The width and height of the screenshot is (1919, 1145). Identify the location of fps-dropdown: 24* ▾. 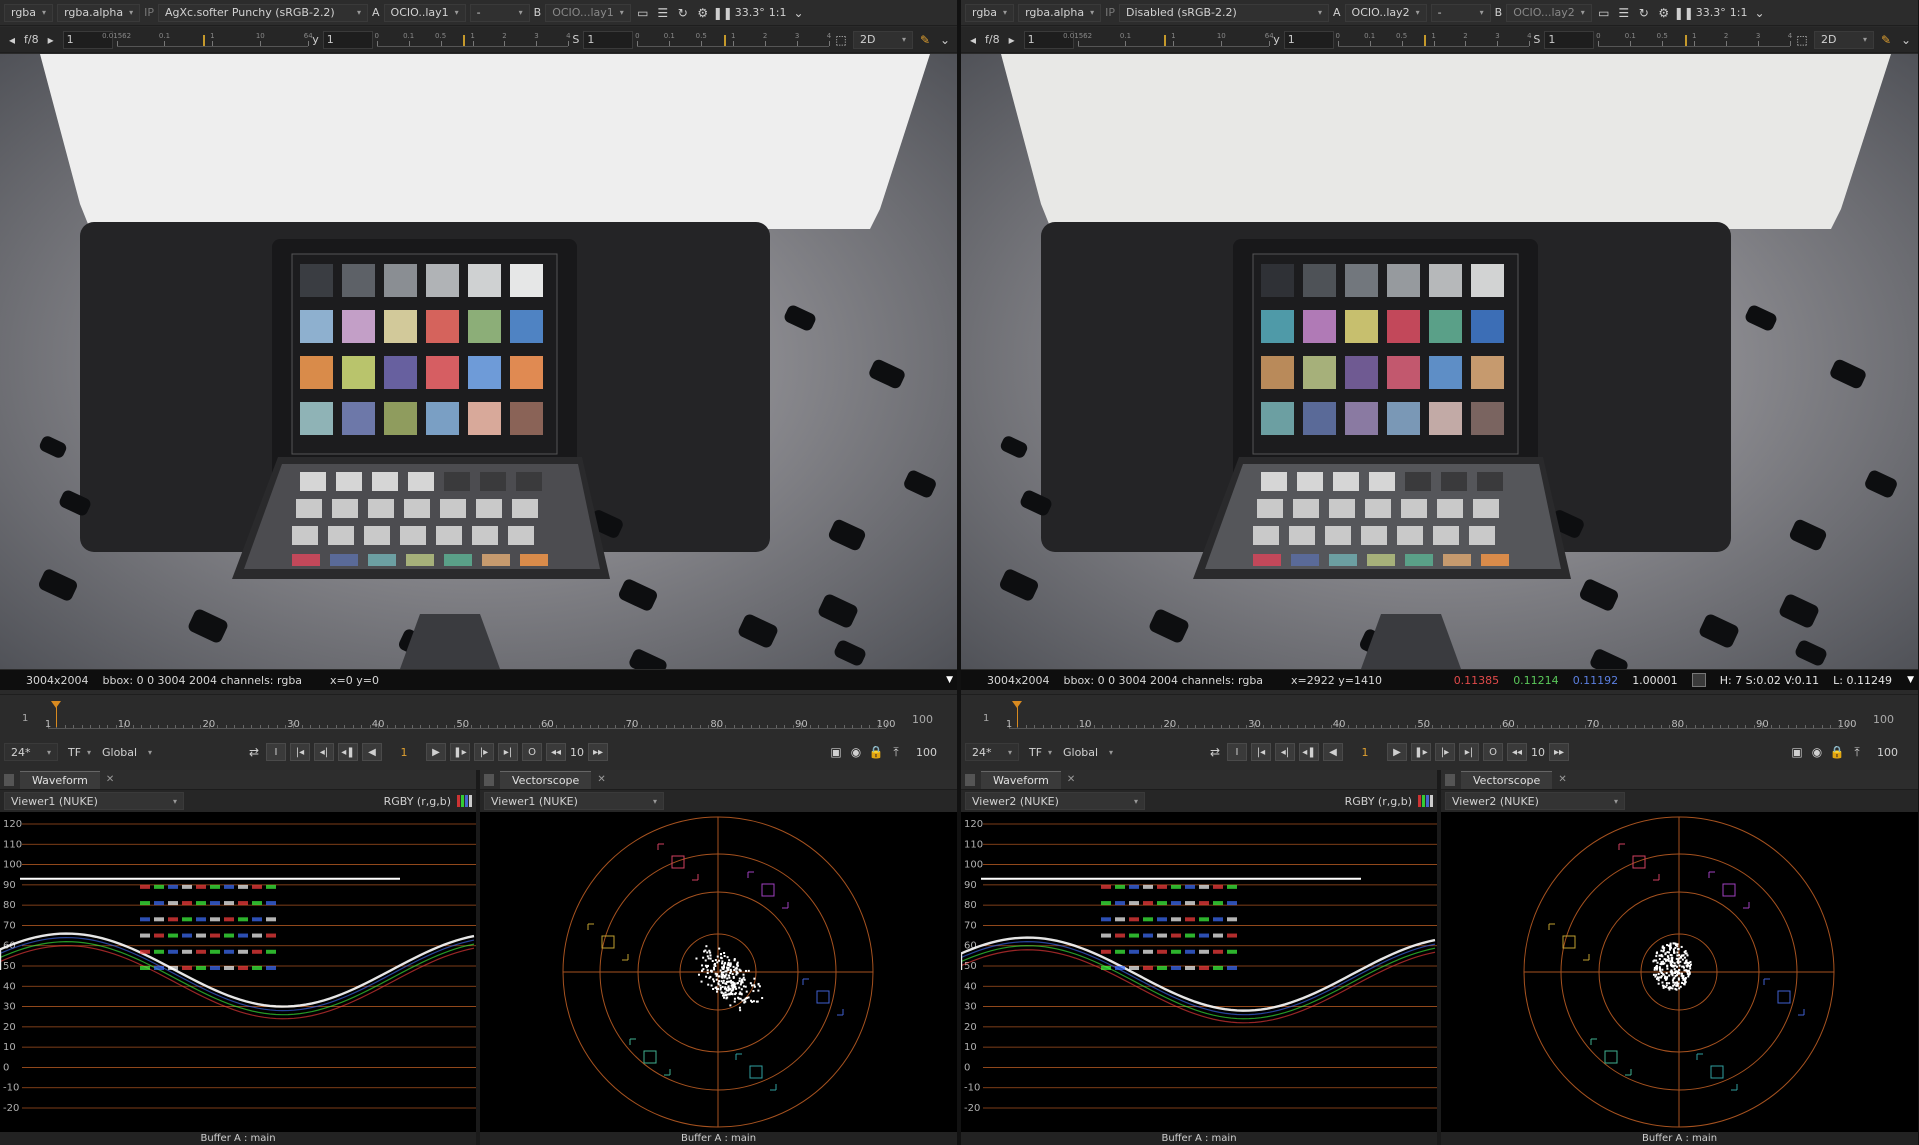
(31, 752).